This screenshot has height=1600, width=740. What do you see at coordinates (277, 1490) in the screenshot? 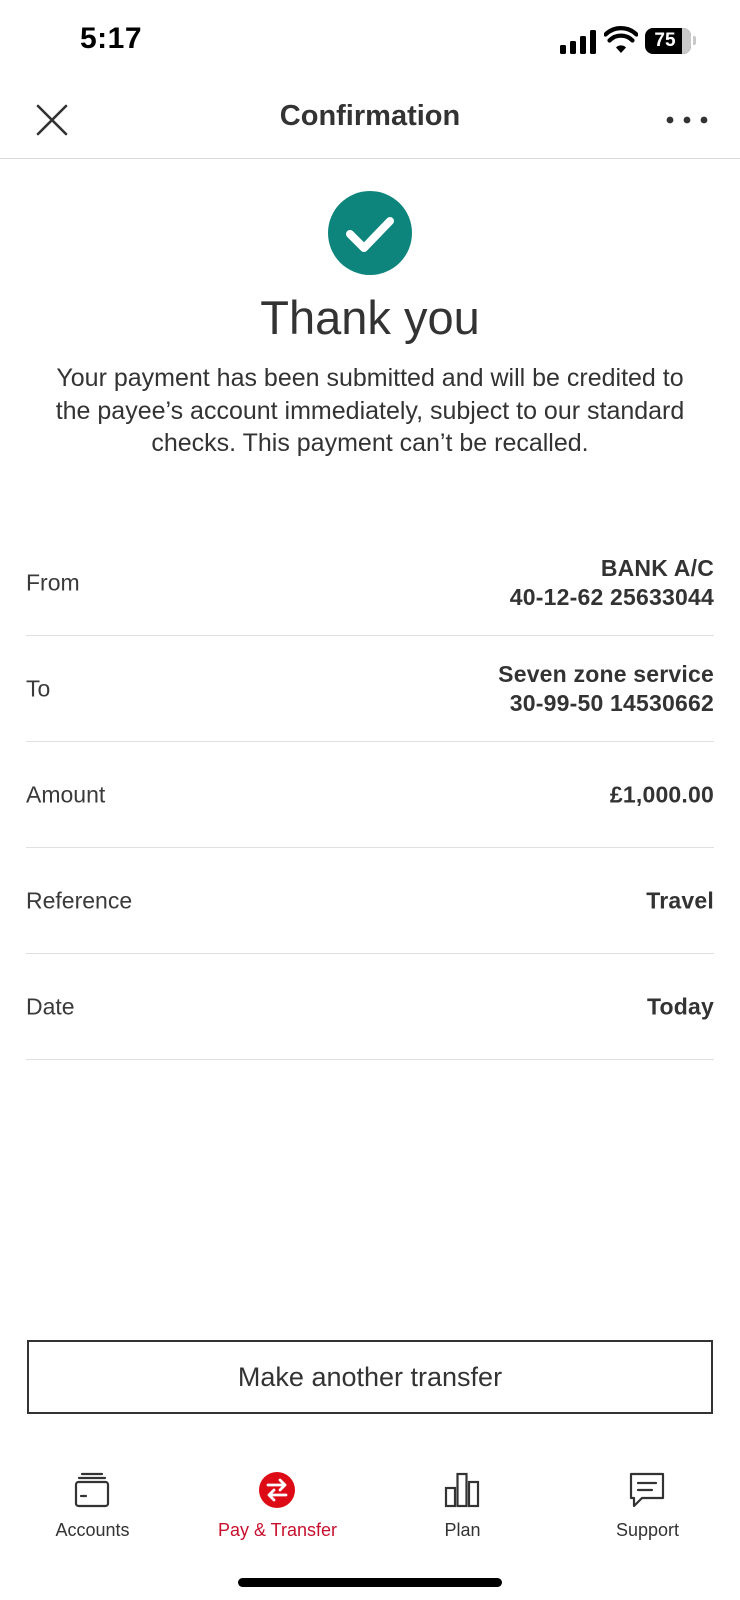
I see `transfer-arrows-icon` at bounding box center [277, 1490].